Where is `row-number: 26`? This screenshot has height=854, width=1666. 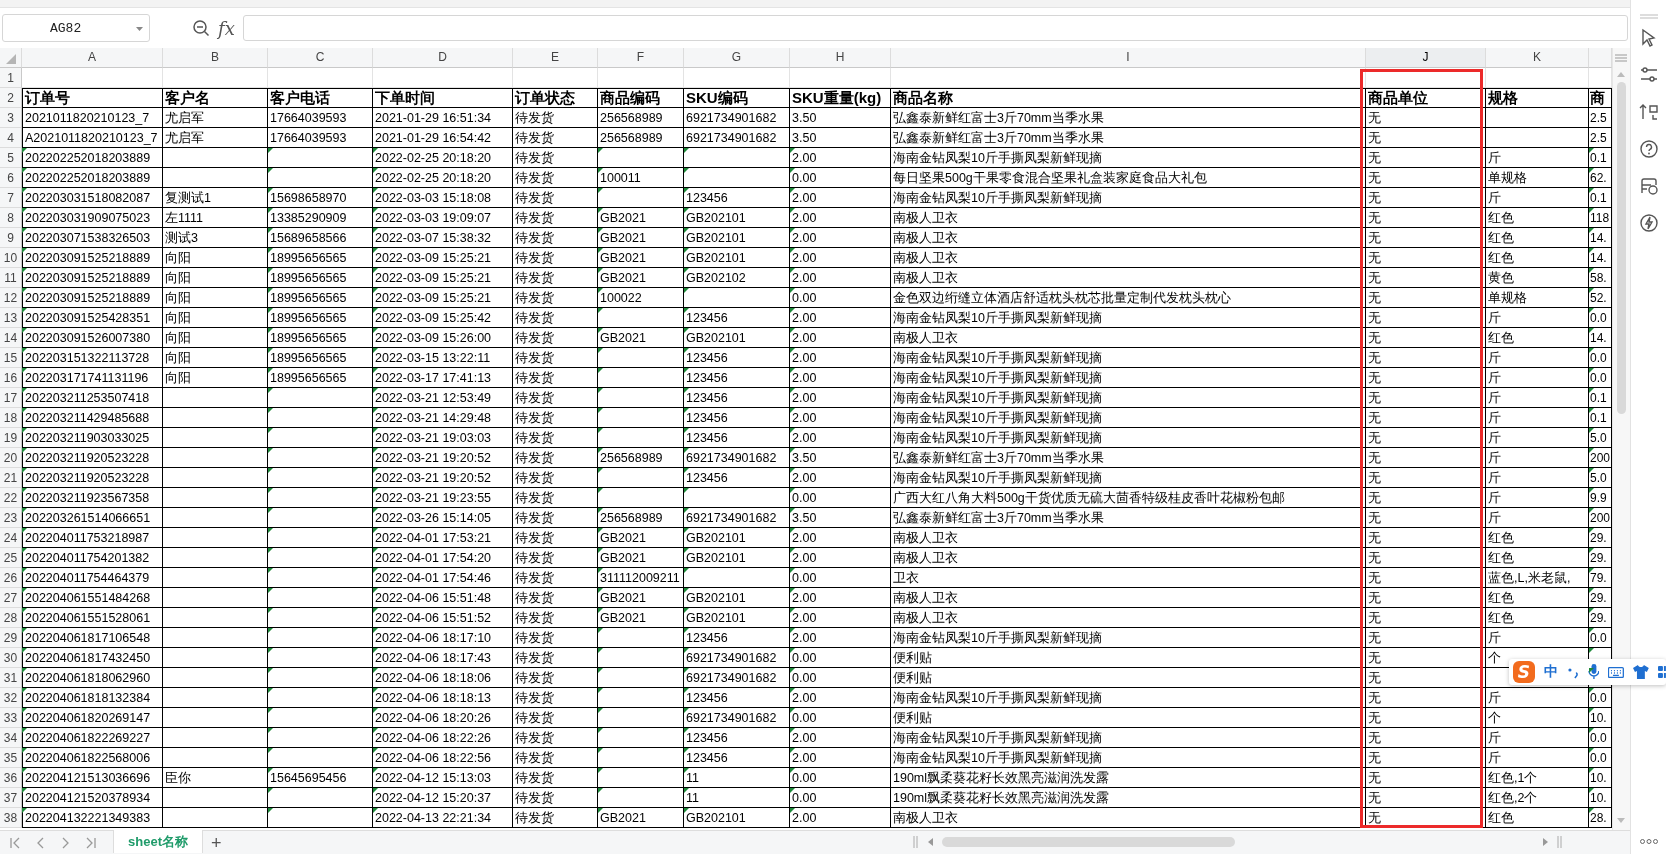 row-number: 26 is located at coordinates (11, 578).